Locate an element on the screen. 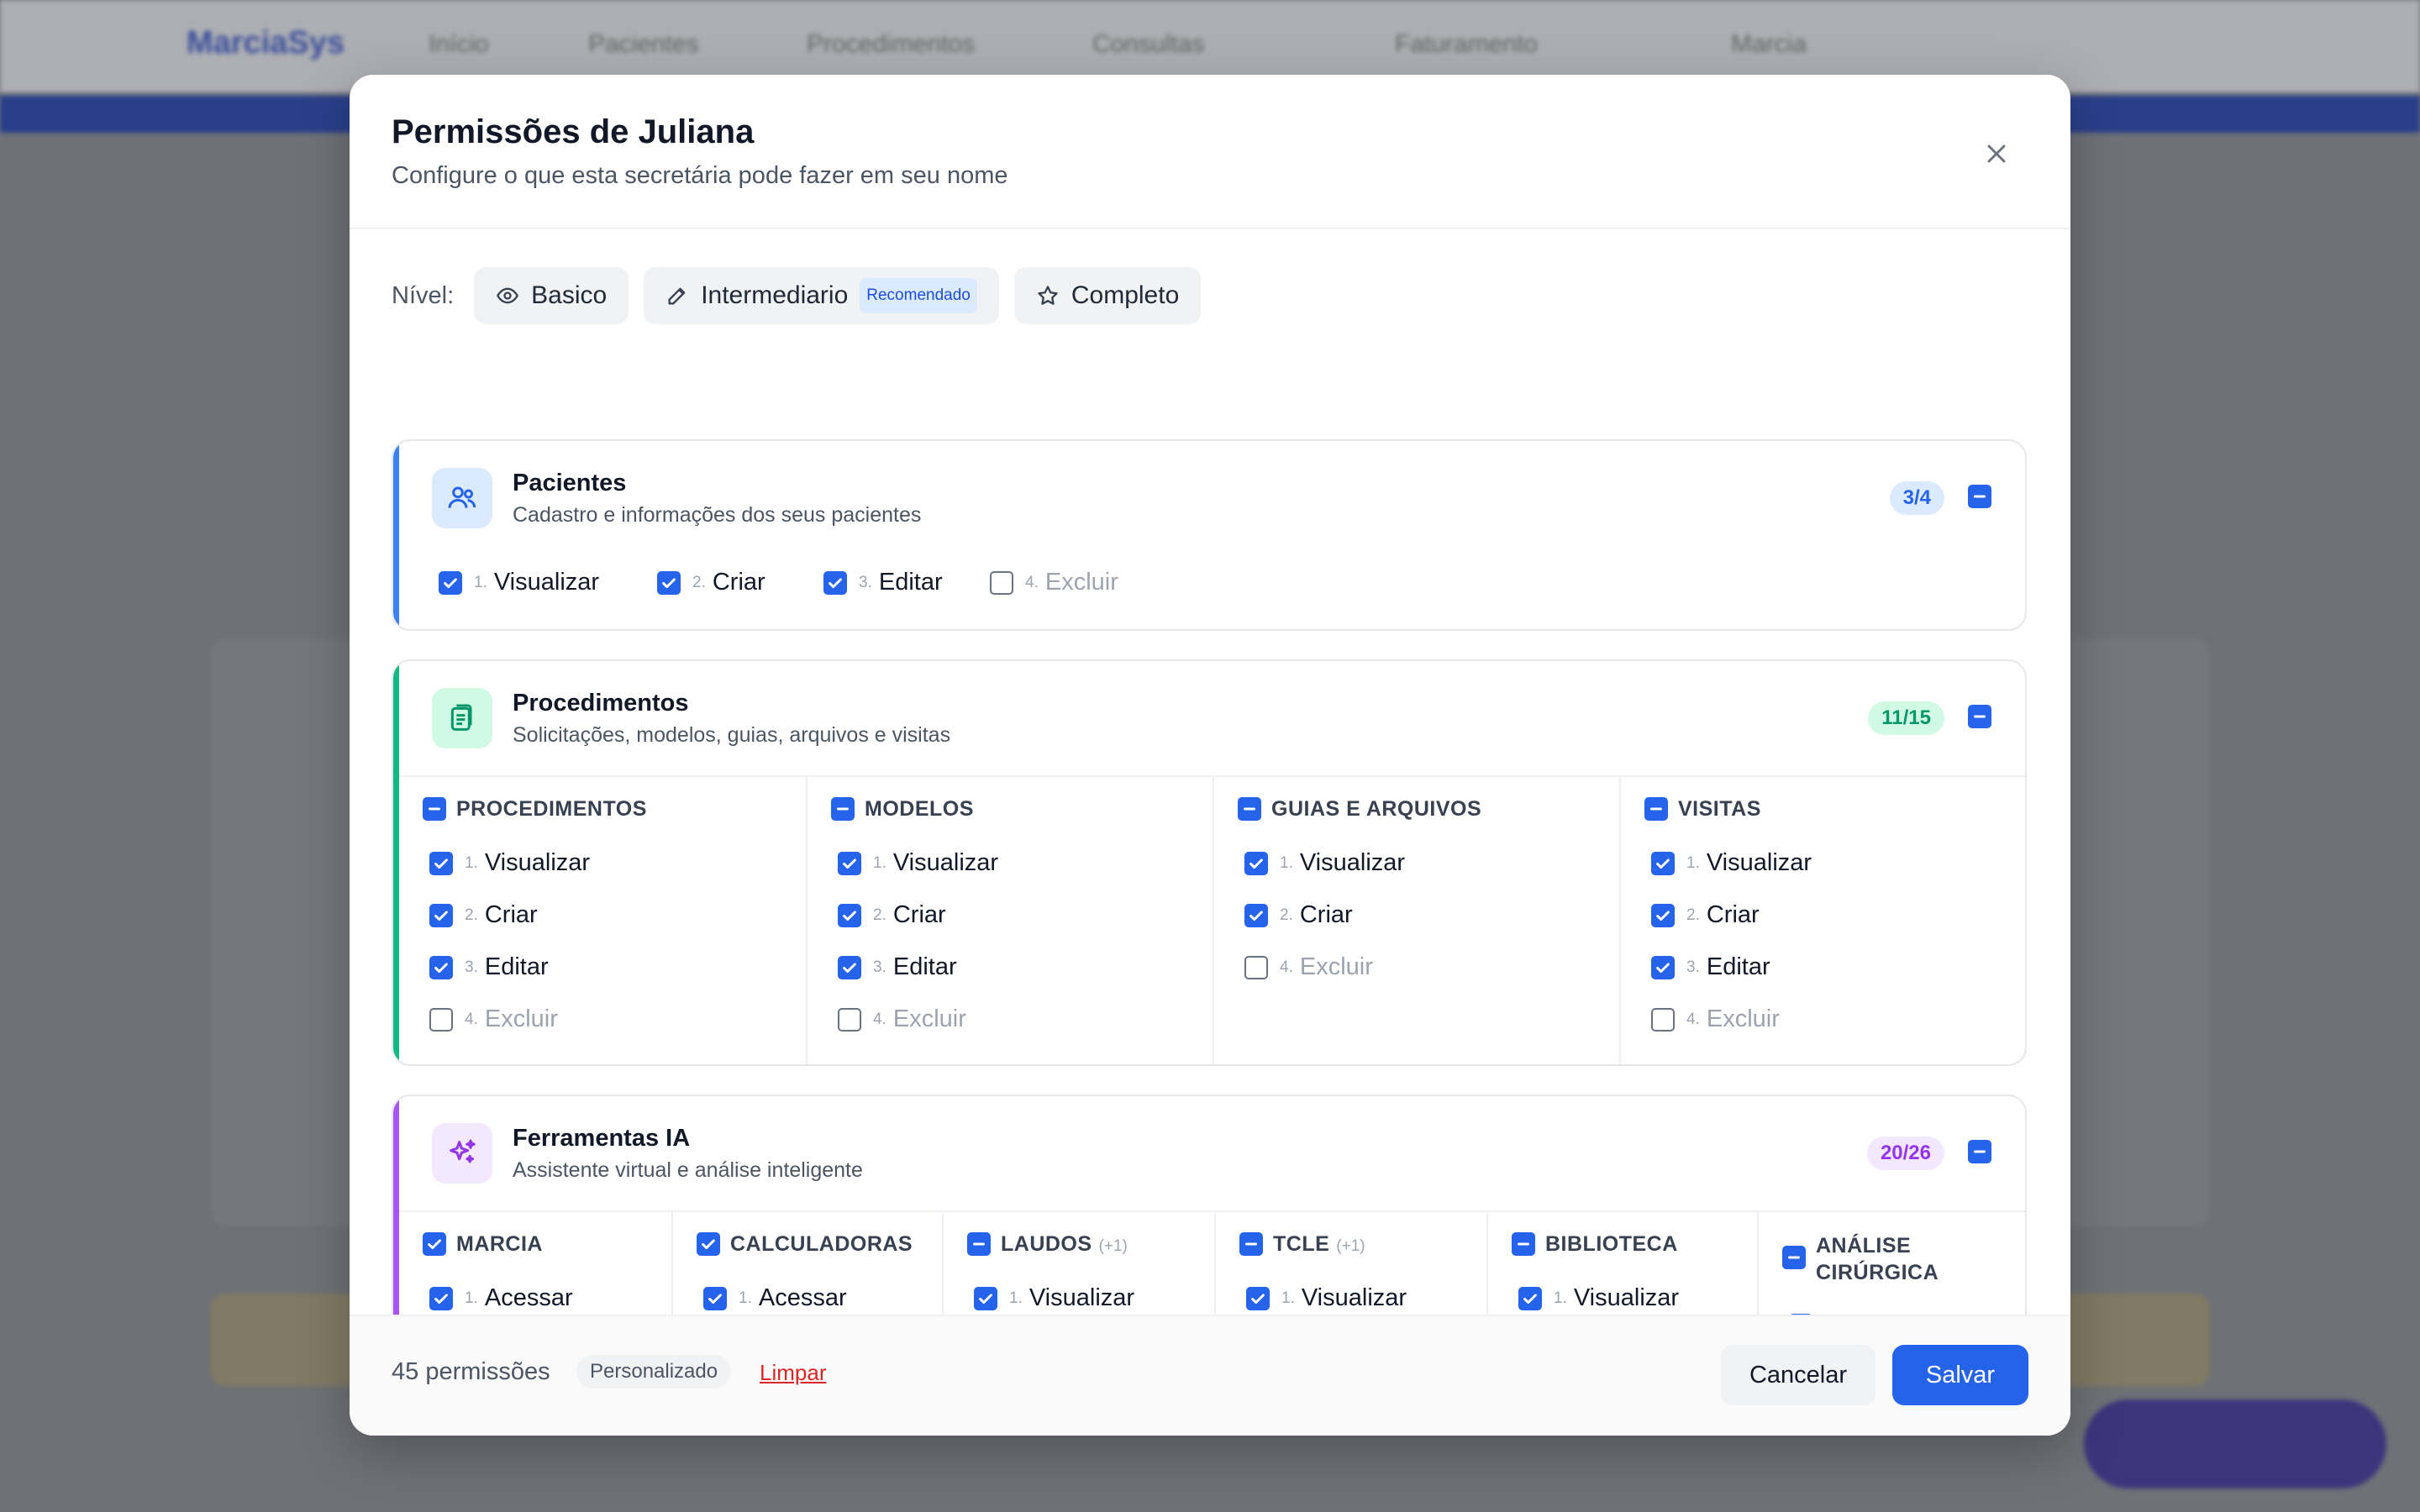 The height and width of the screenshot is (1512, 2420). clear-link: Limpar is located at coordinates (793, 1373).